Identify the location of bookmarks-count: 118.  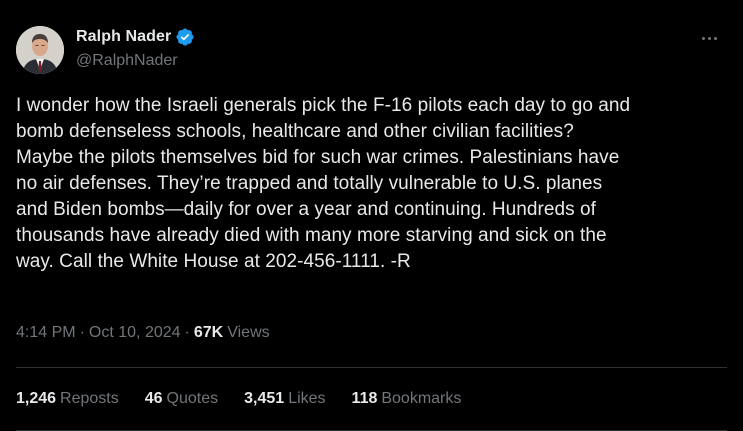
(364, 398).